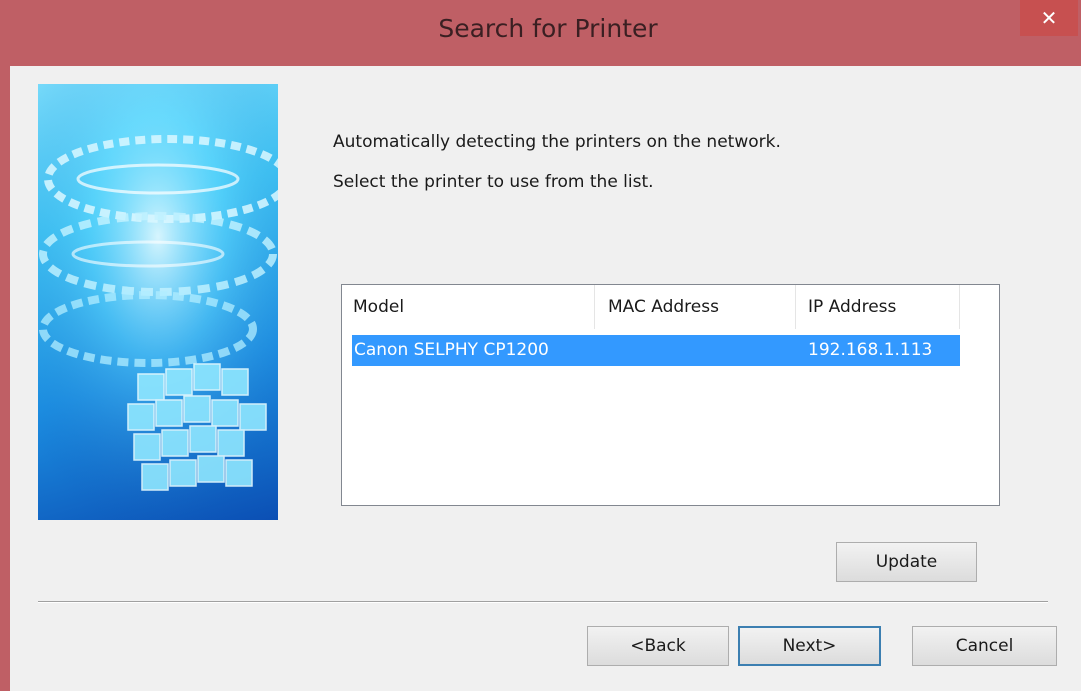 This screenshot has width=1081, height=691. I want to click on update-button-label: Update, so click(906, 562).